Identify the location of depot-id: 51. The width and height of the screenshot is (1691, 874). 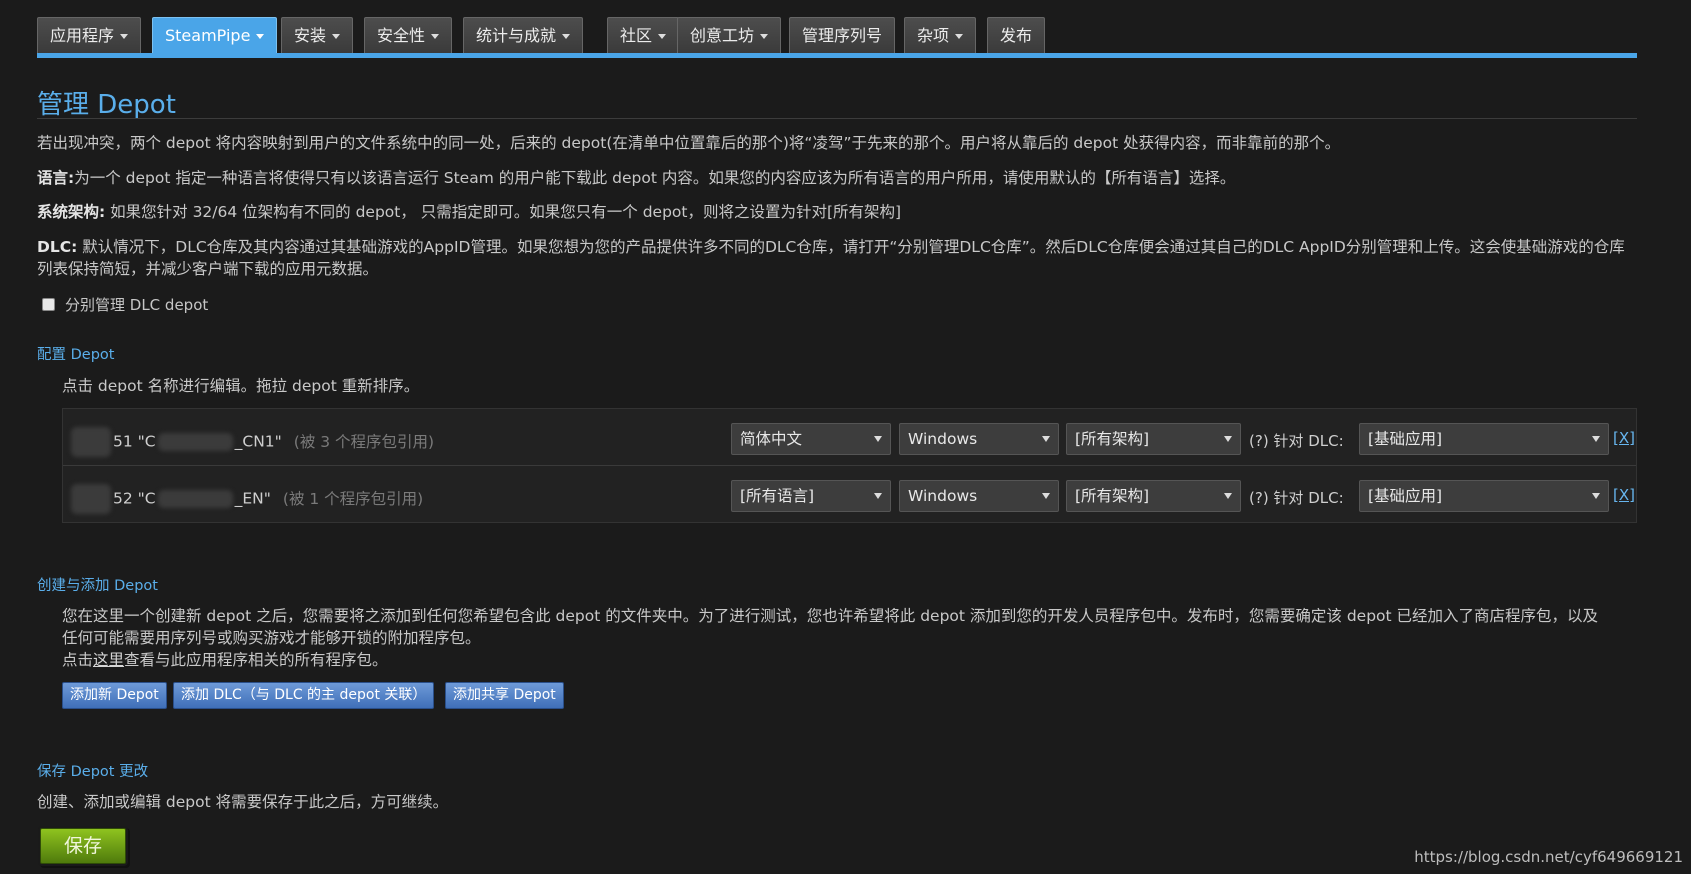
(123, 441).